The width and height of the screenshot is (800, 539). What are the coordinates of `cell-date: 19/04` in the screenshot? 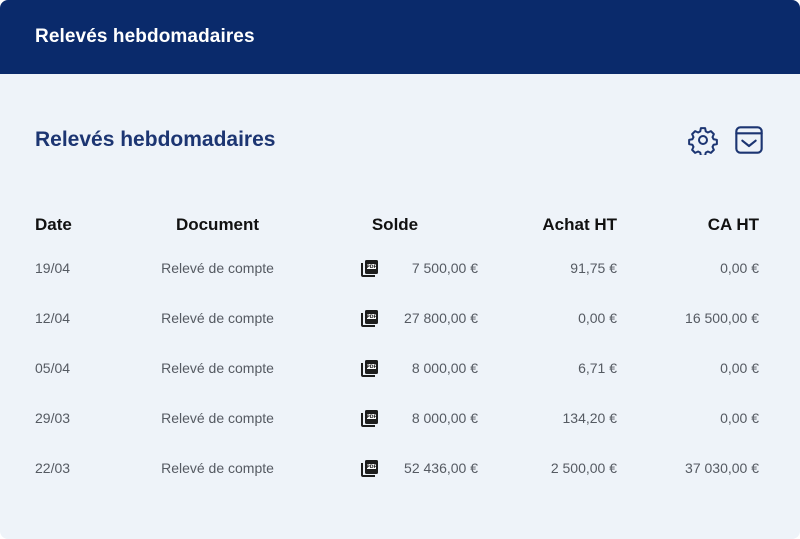 It's located at (53, 268).